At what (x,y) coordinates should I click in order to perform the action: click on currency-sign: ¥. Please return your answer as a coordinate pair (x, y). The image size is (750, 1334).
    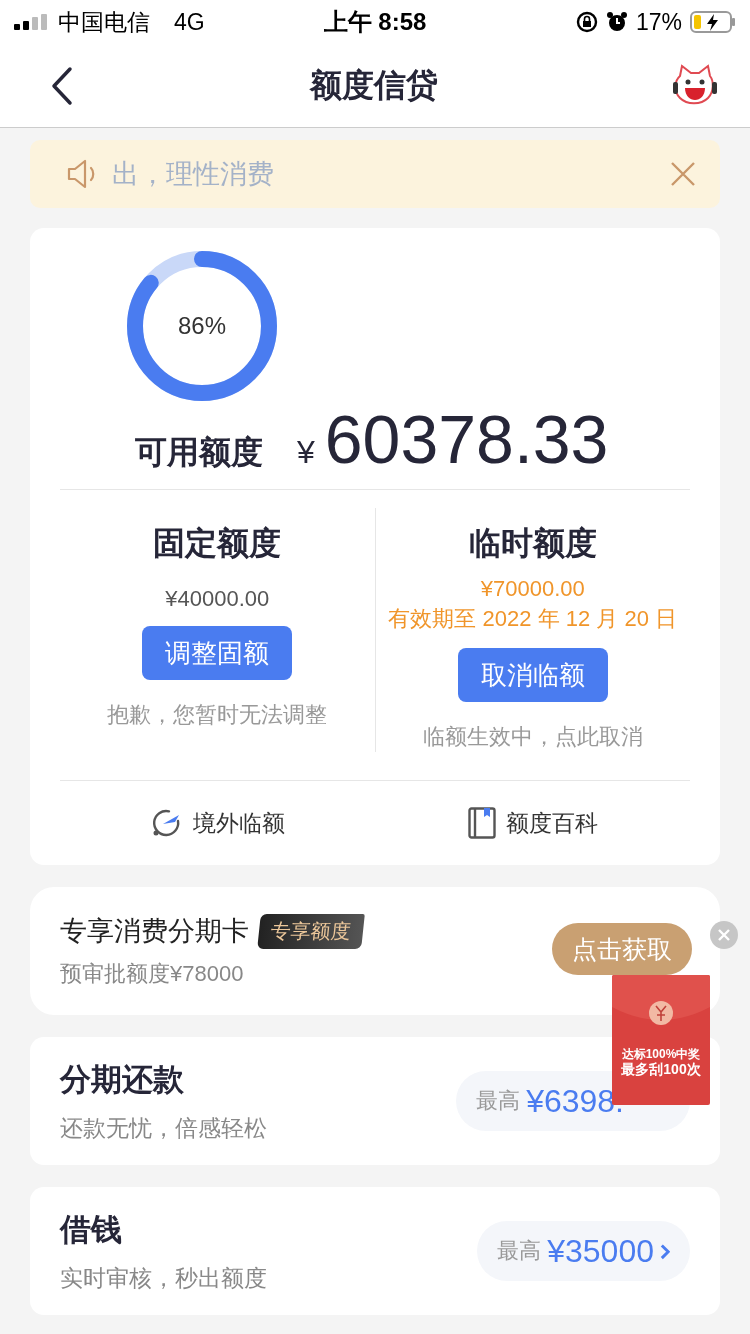
    Looking at the image, I should click on (306, 452).